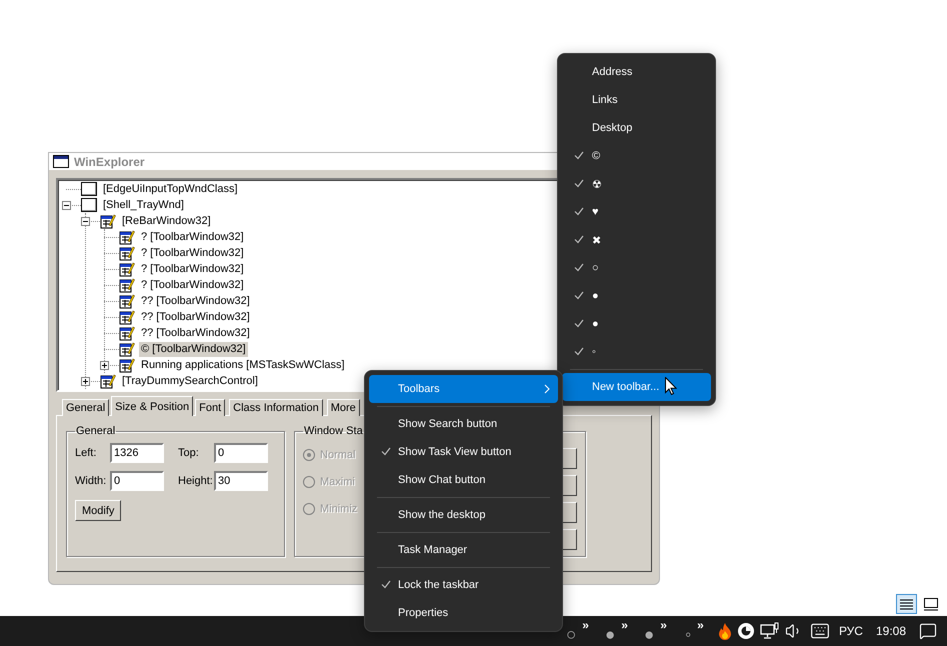 The height and width of the screenshot is (646, 947). I want to click on tree-item: [ReBarWindow32], so click(166, 221).